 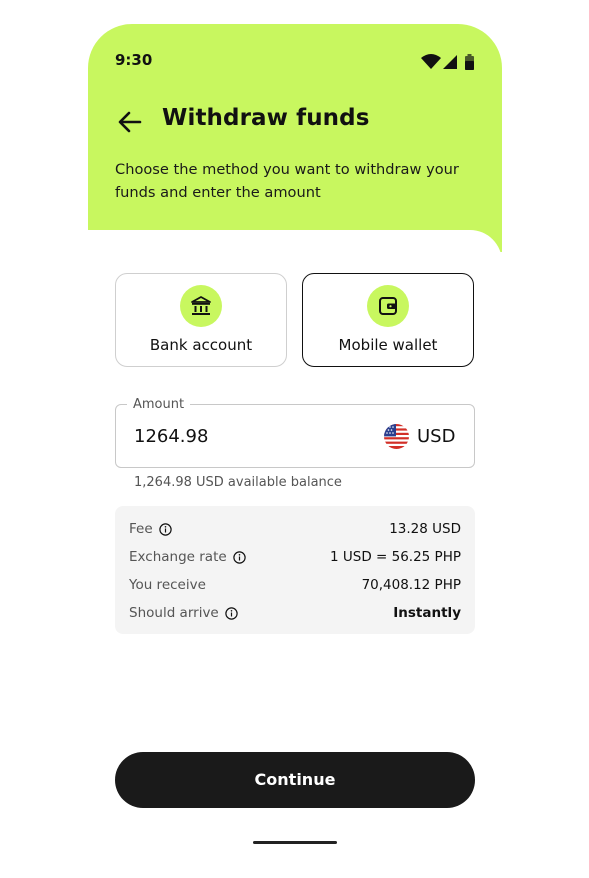 I want to click on home-indicator, so click(x=295, y=842).